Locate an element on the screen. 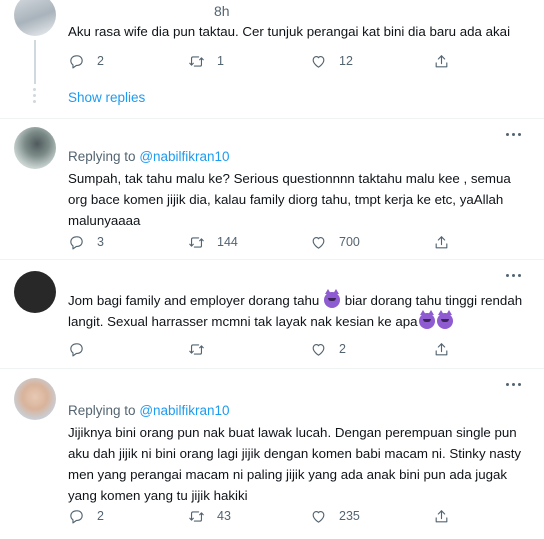  reply-button: 3 is located at coordinates (86, 242).